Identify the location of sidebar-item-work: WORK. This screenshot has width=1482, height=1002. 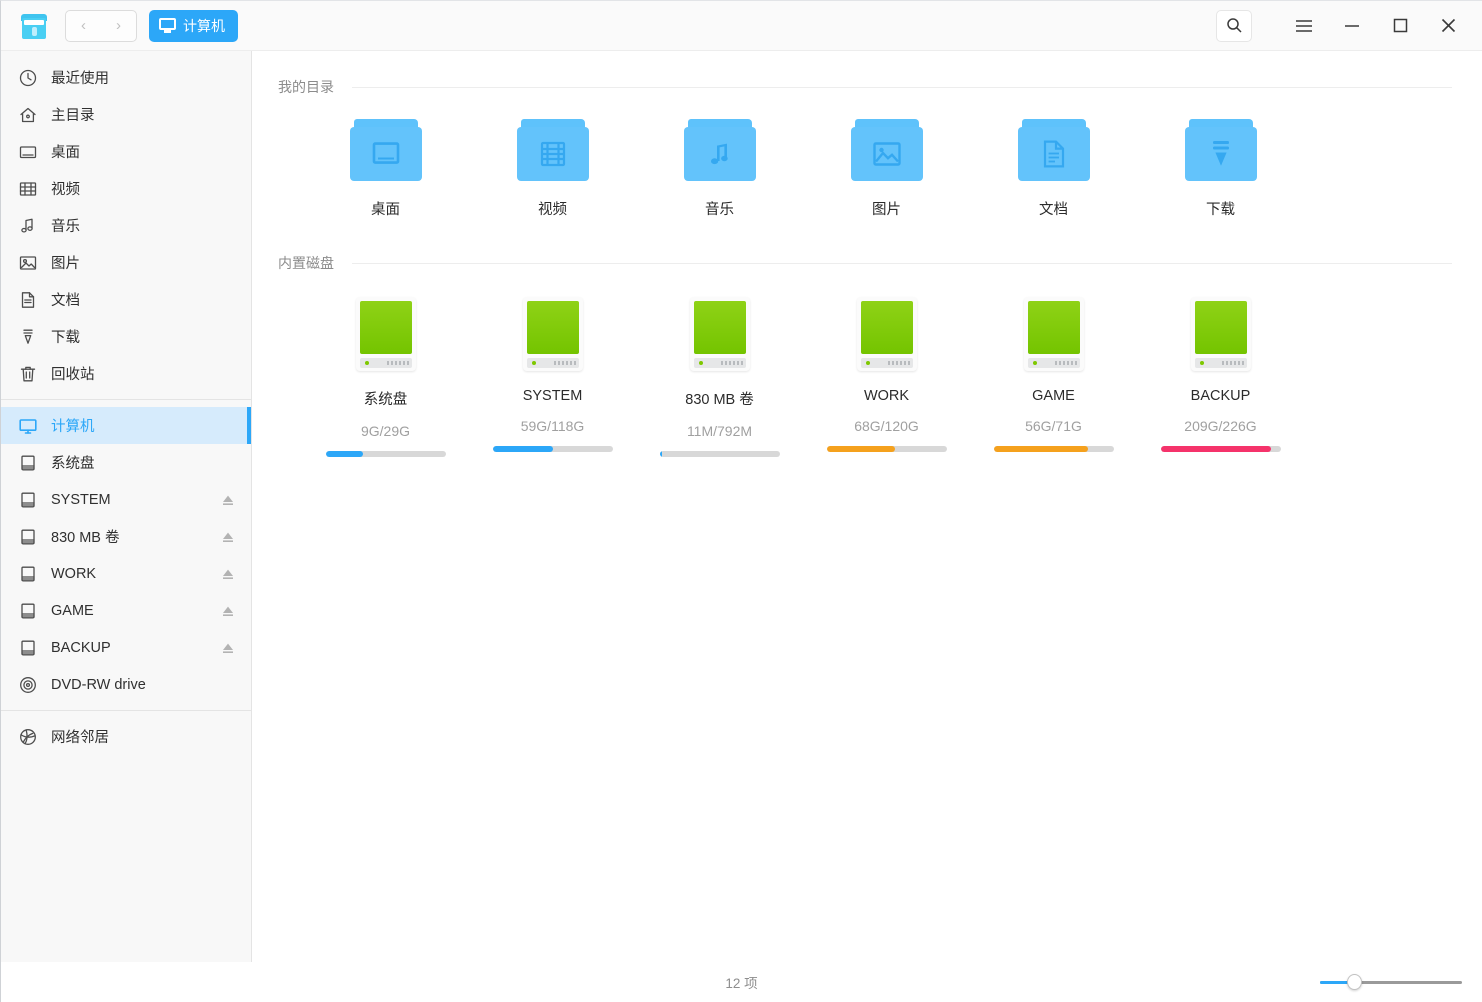
(126, 573).